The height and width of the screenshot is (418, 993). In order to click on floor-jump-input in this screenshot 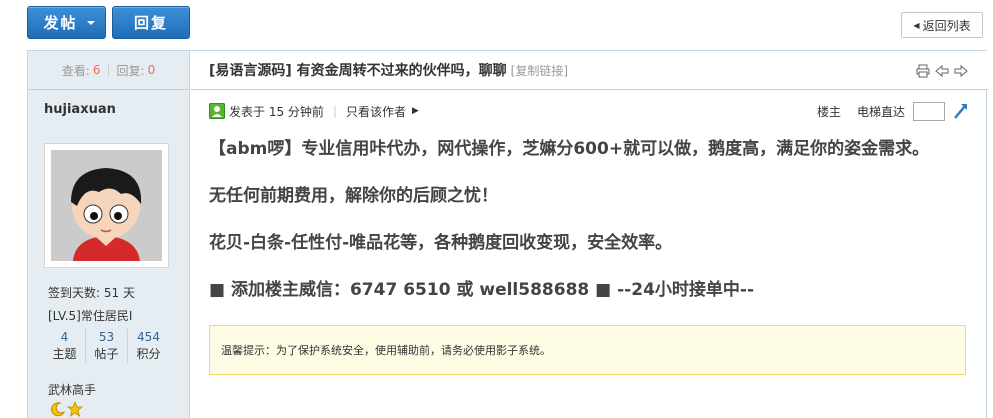, I will do `click(929, 111)`.